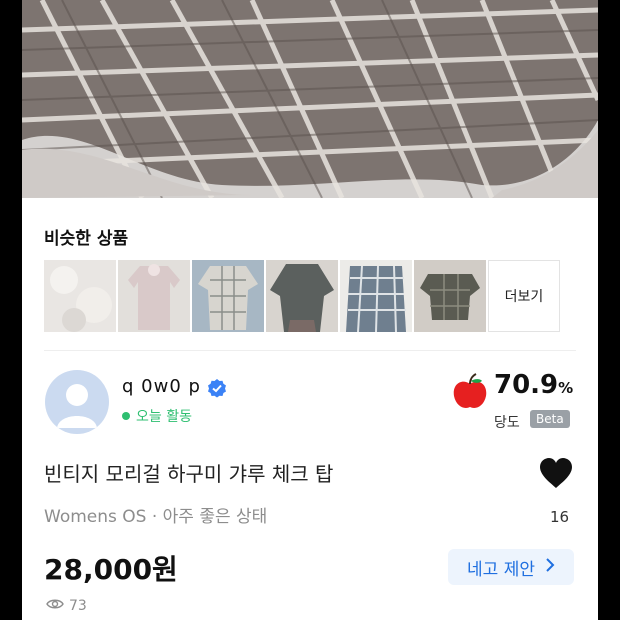 The image size is (620, 620). I want to click on offer-button: 네고 제안, so click(511, 567).